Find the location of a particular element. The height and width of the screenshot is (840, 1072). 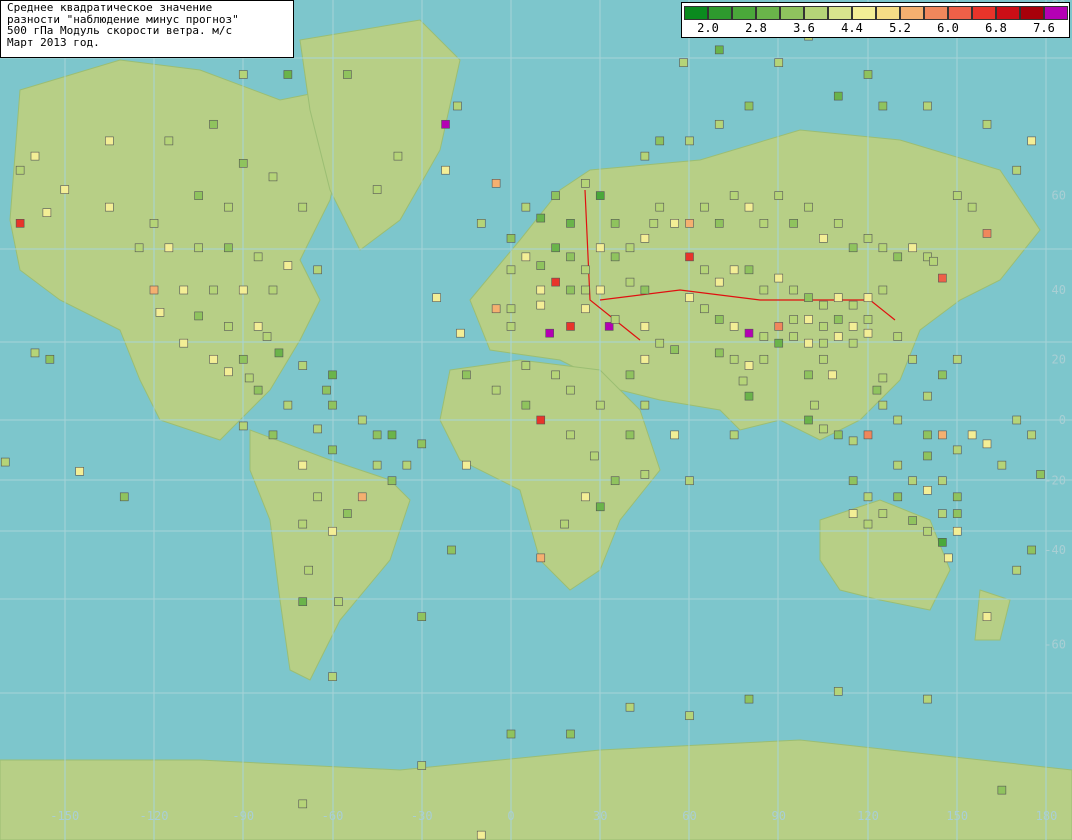

latitude-label: 20 is located at coordinates (1059, 359).